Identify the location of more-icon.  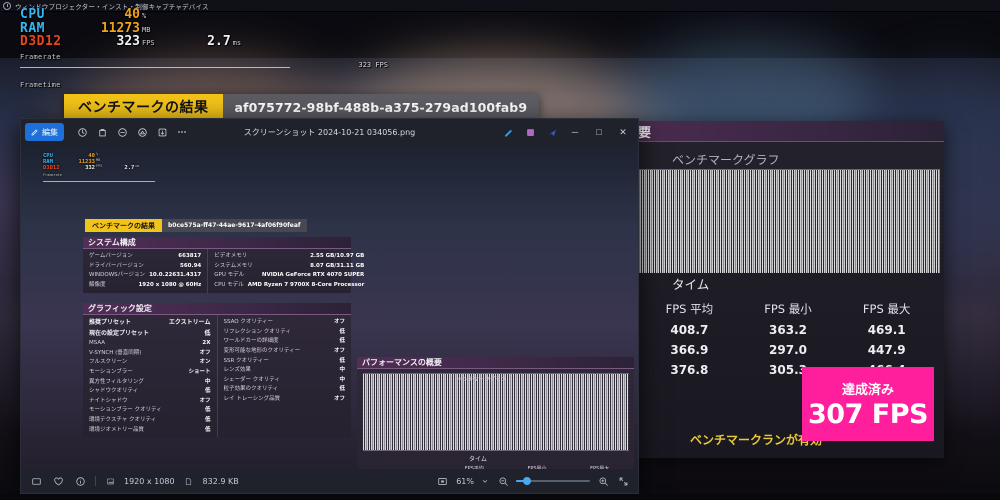
(182, 132).